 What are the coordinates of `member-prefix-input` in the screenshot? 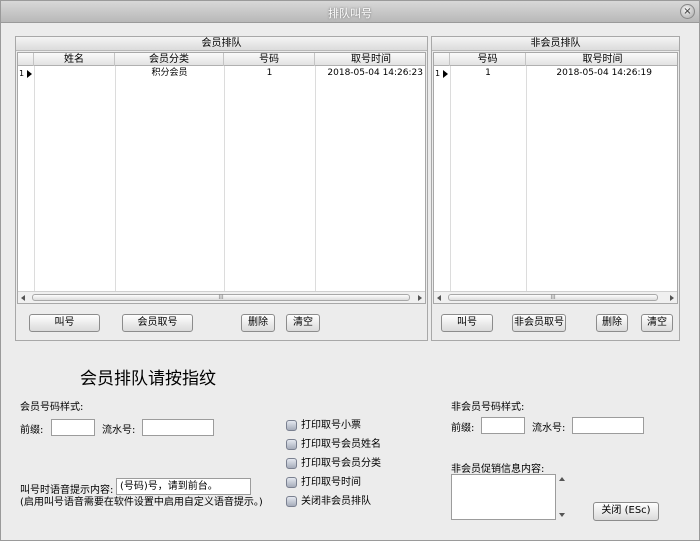 It's located at (73, 427).